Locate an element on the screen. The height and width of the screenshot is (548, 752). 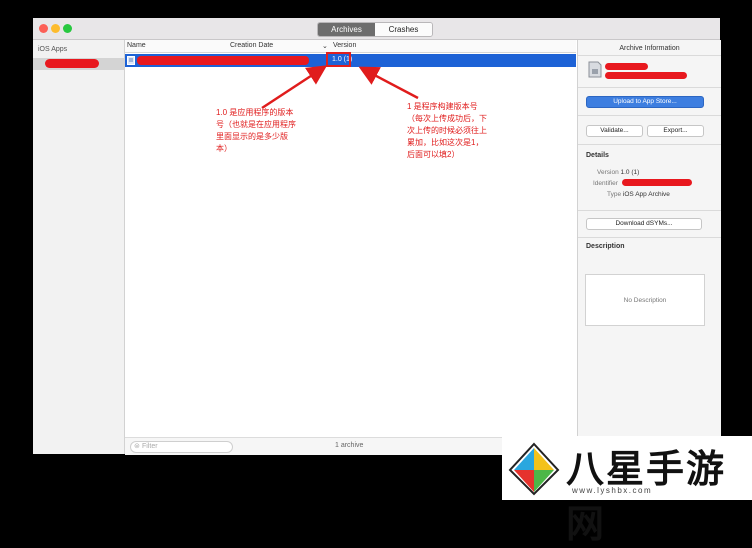
watermark-url: www.lyshbx.com is located at coordinates (612, 490).